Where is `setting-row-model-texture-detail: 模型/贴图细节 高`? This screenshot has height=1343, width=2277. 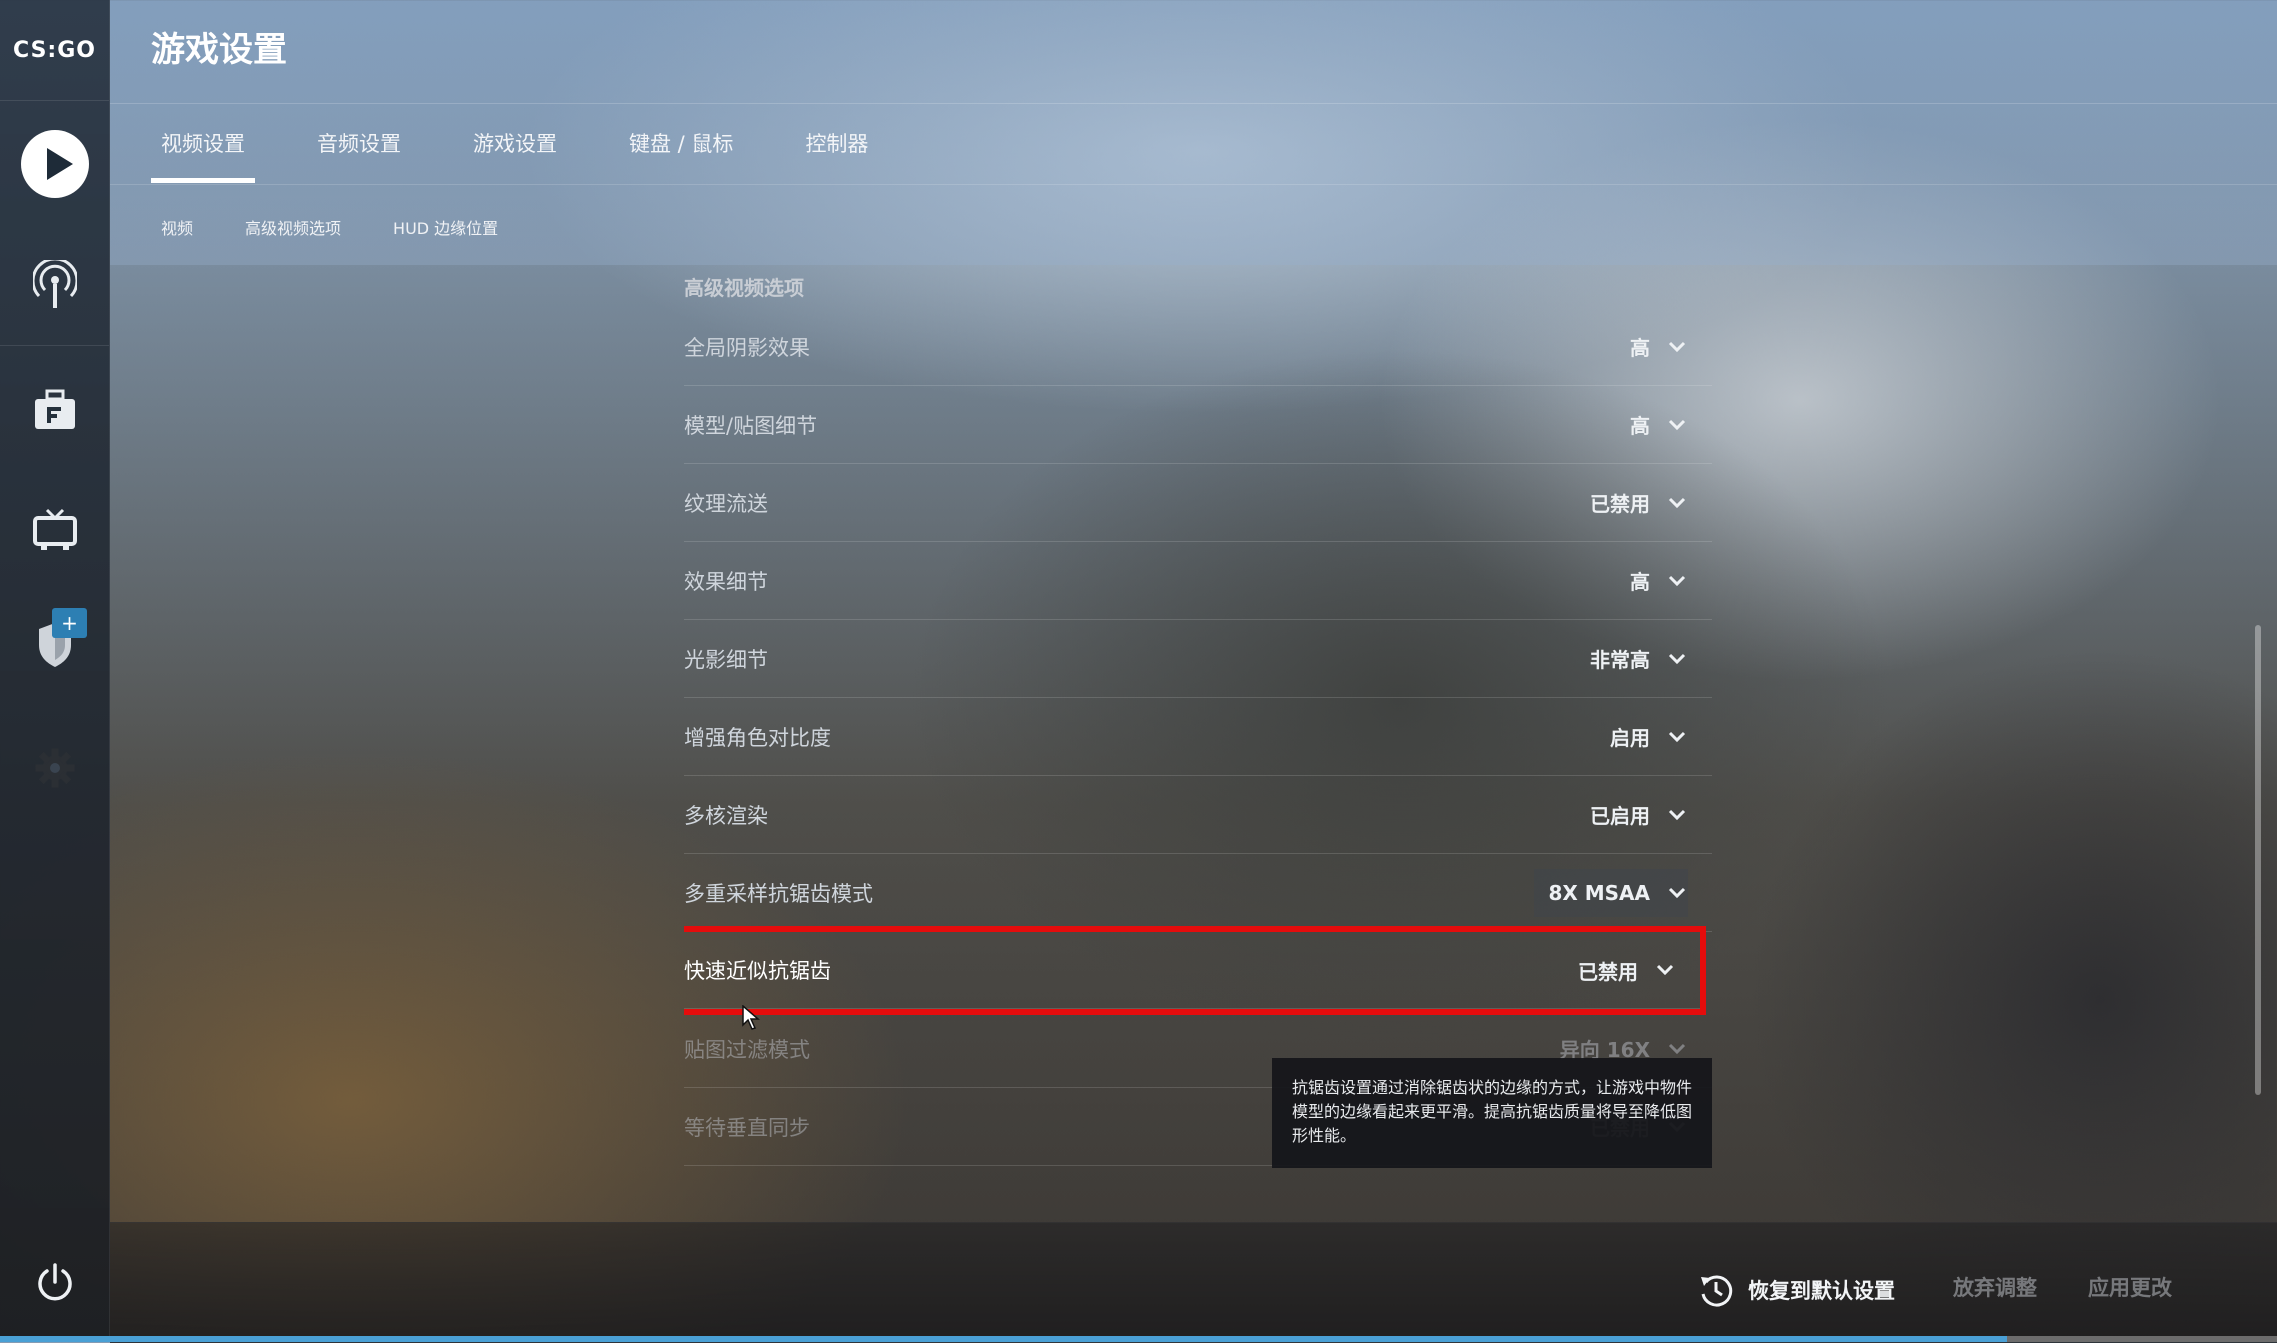
setting-row-model-texture-detail: 模型/贴图细节 高 is located at coordinates (1198, 425).